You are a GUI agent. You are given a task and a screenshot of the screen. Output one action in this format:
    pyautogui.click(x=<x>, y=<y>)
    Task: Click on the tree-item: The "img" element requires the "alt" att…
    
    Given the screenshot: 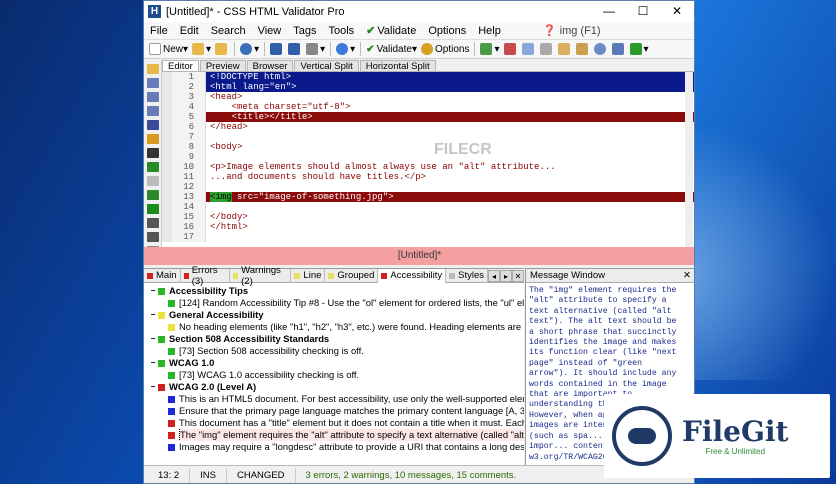 What is the action you would take?
    pyautogui.click(x=334, y=435)
    